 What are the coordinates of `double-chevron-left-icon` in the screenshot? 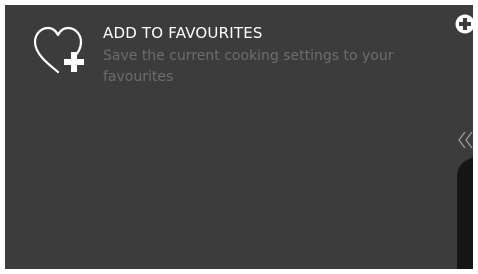 It's located at (465, 140).